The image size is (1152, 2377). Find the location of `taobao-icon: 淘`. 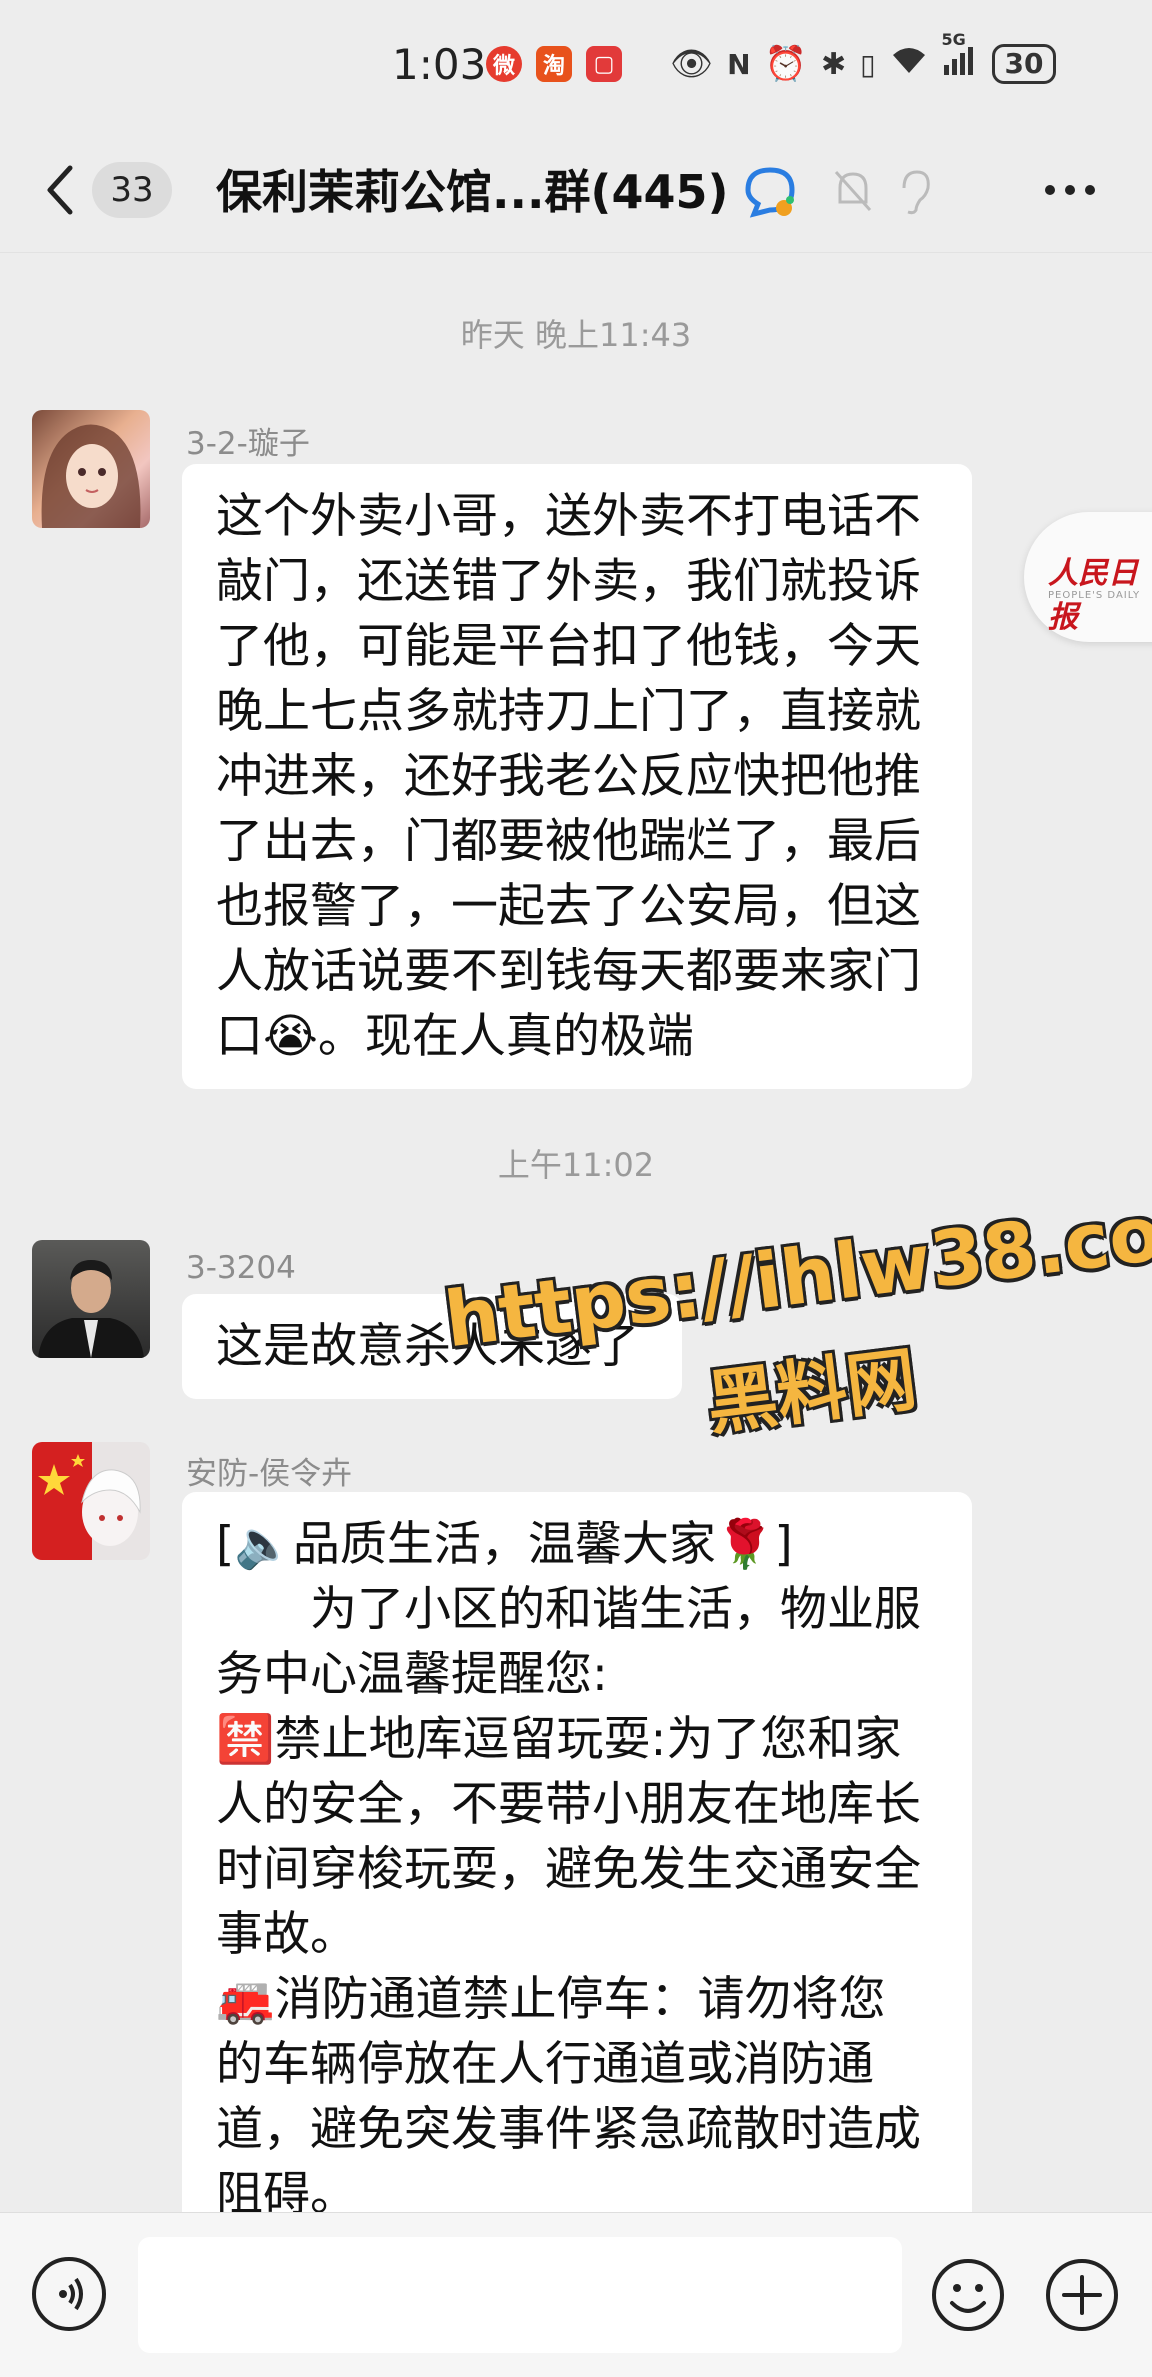

taobao-icon: 淘 is located at coordinates (554, 64).